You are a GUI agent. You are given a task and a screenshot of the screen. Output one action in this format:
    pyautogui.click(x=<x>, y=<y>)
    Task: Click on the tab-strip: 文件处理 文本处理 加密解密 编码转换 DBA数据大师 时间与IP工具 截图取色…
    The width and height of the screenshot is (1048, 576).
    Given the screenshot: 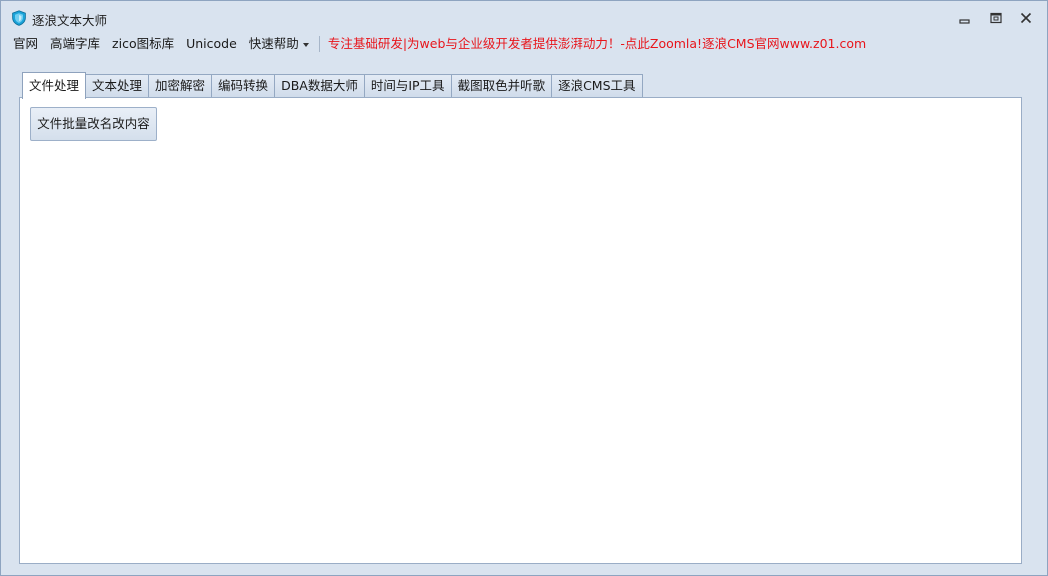 What is the action you would take?
    pyautogui.click(x=332, y=85)
    